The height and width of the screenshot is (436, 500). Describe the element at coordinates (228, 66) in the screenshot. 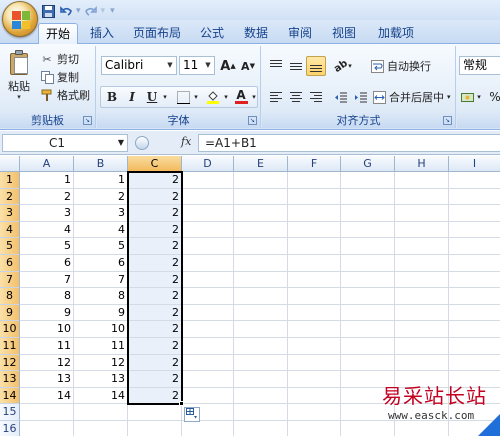

I see `grow-font-button: A ▲` at that location.